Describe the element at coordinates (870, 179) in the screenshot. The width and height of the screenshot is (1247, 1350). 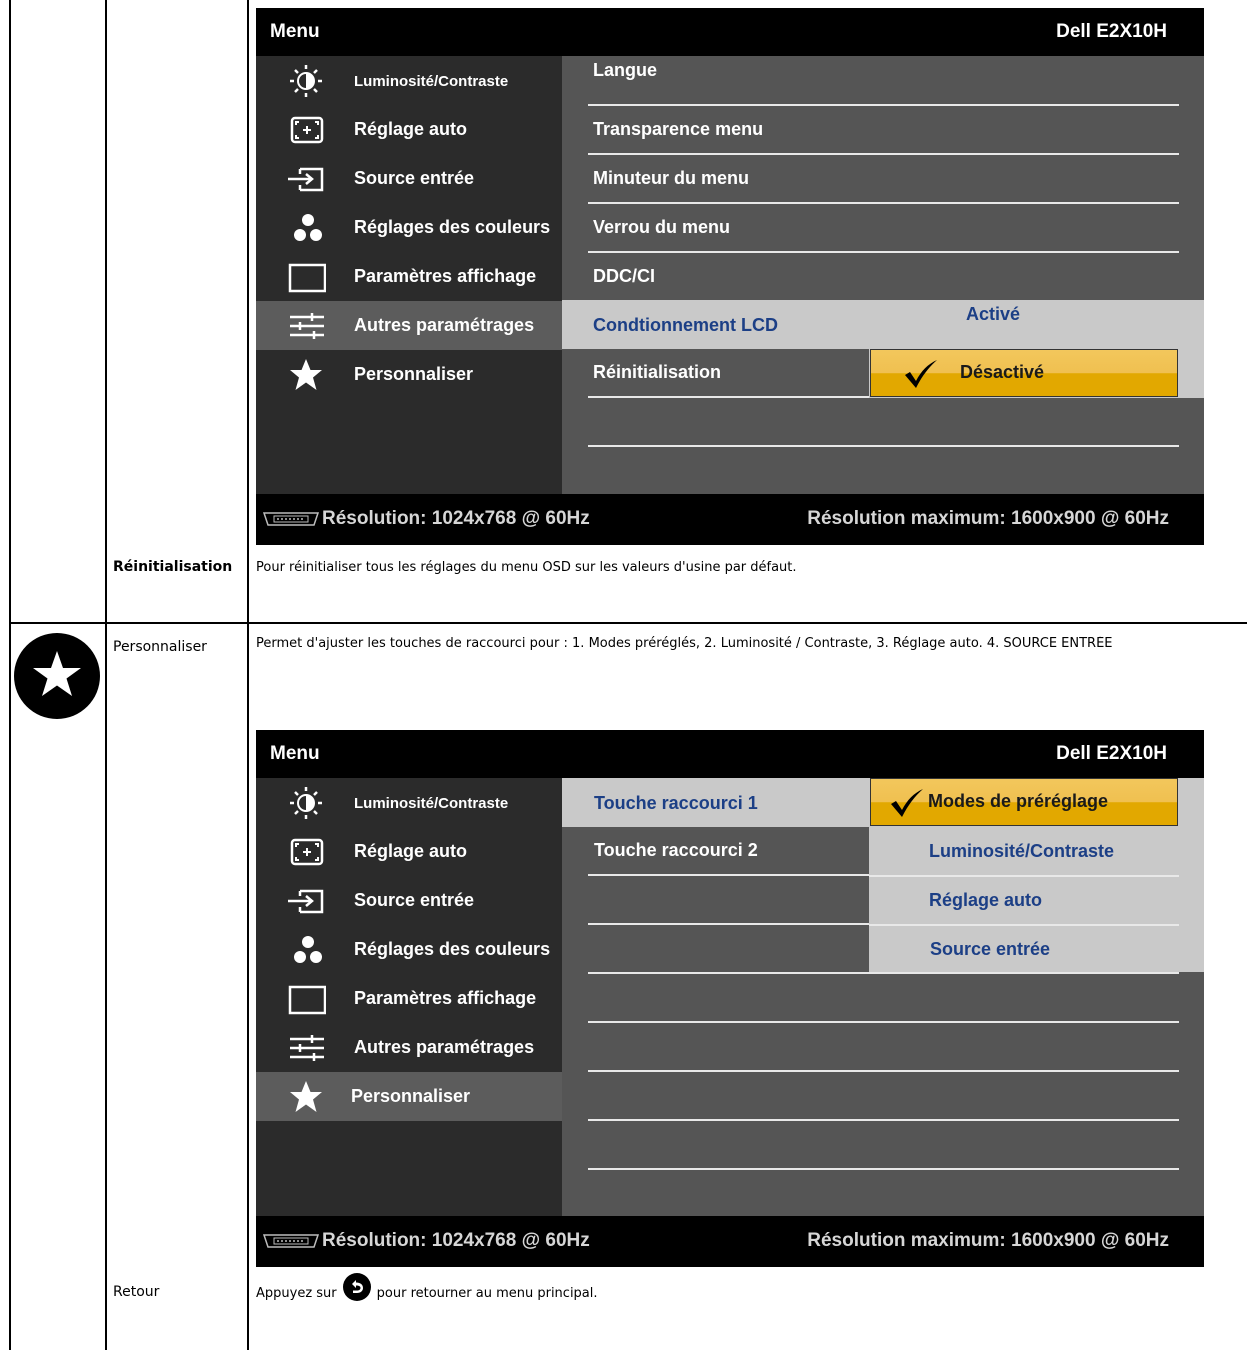
I see `submenu-item-menu-timer: Minuteur du menu` at that location.